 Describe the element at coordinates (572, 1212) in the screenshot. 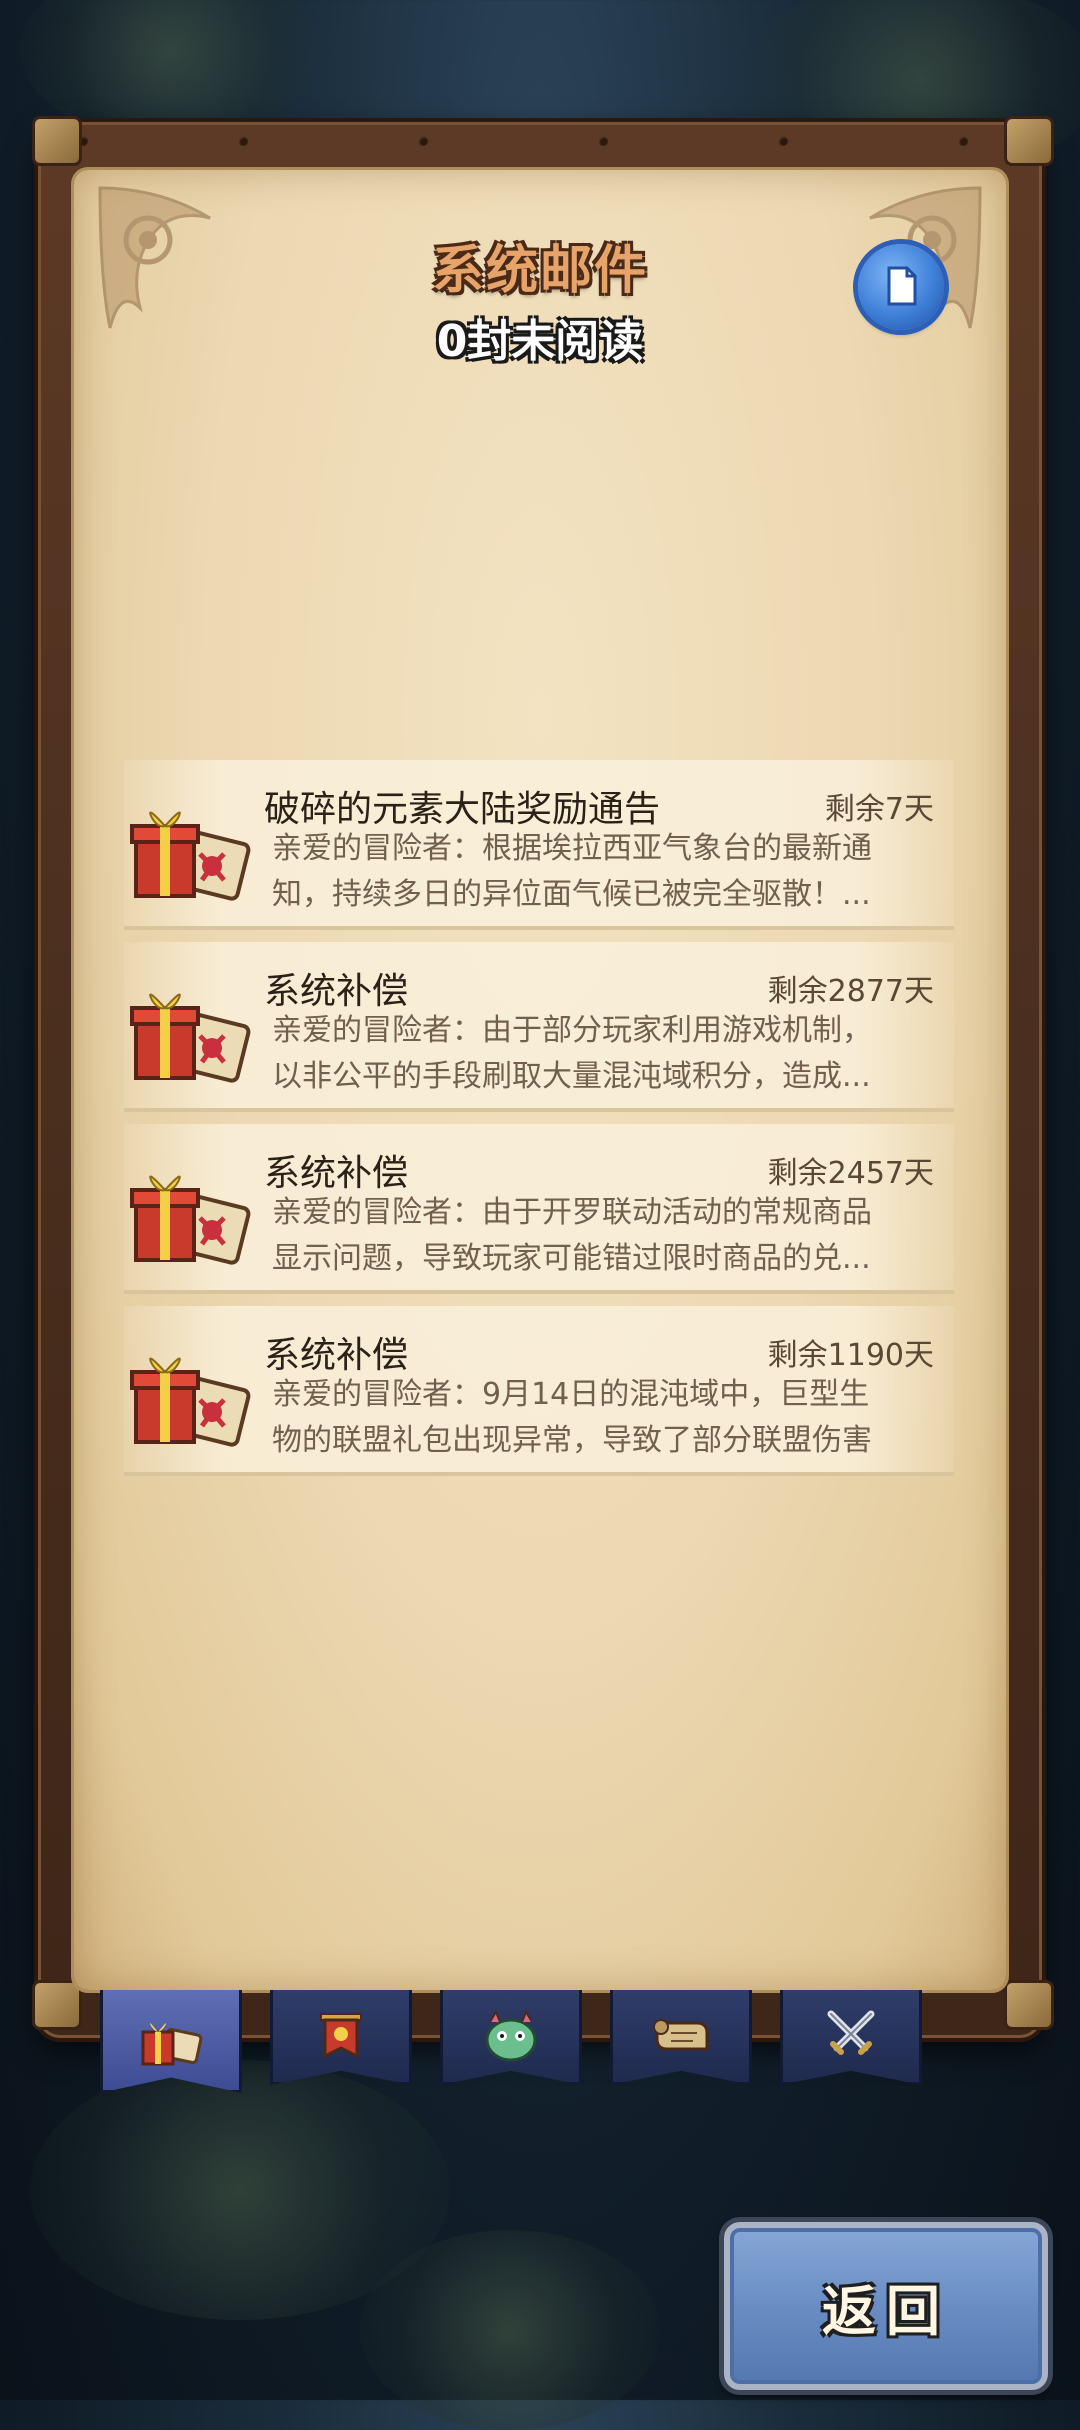

I see `mail-preview-line: 亲爱的冒险者：由于开罗联动活动的常规商品` at that location.